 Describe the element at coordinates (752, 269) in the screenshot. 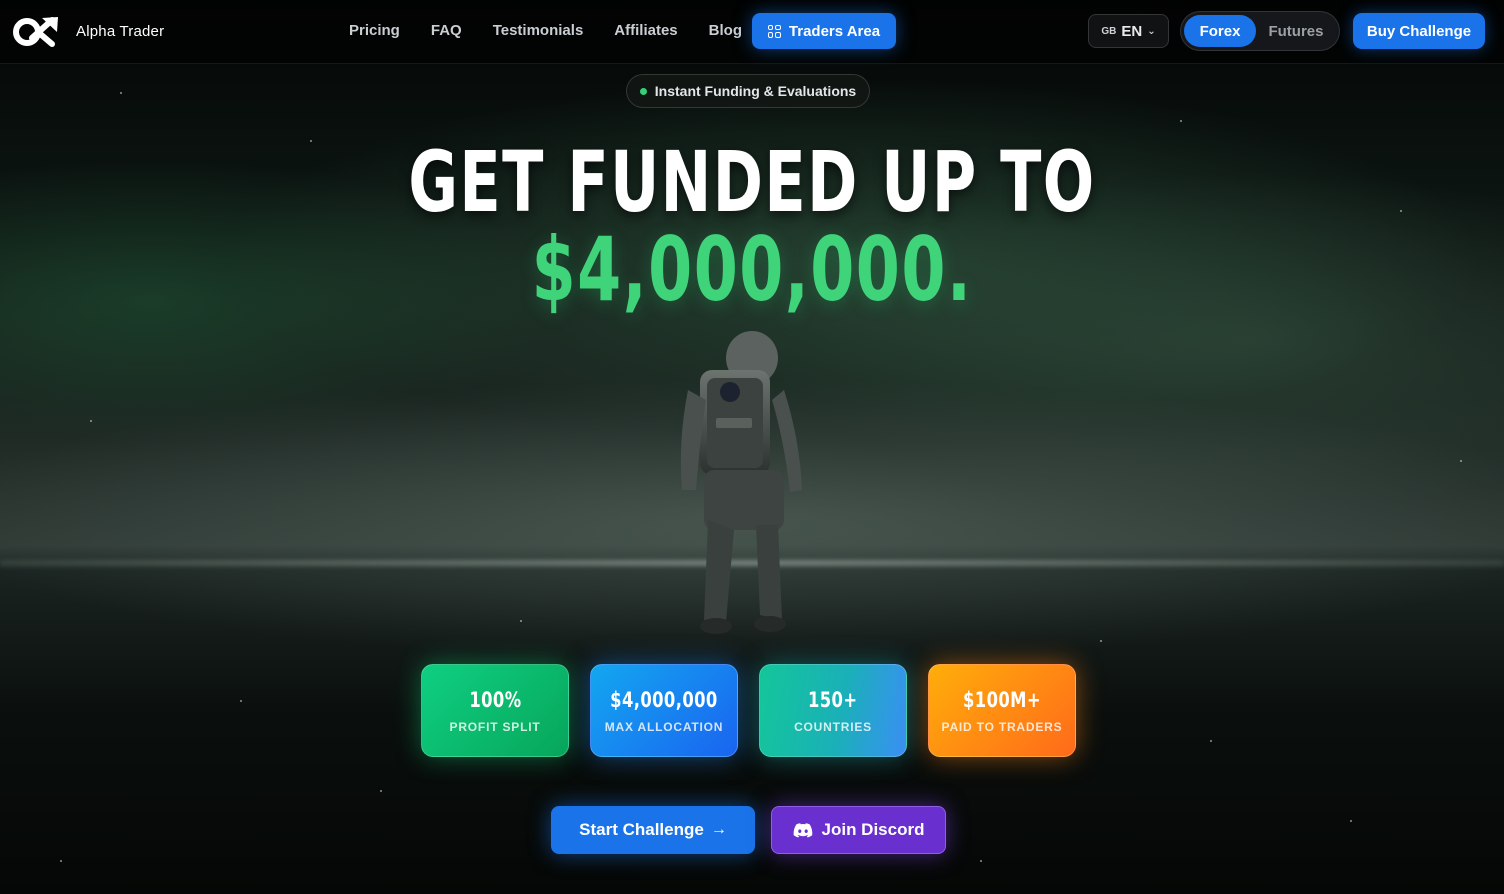

I see `headline-line-2: $4,000,000.` at that location.